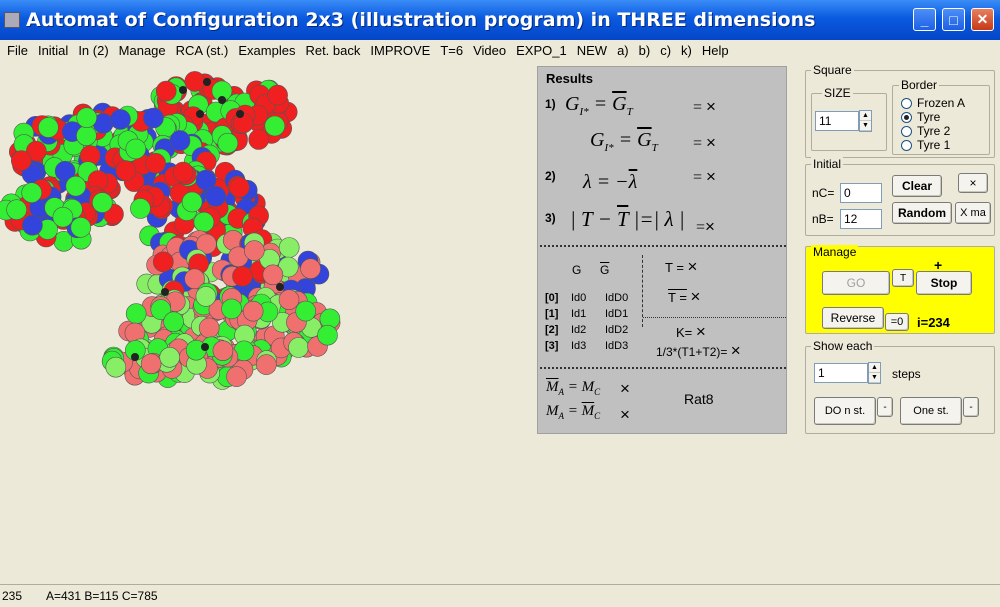  I want to click on xma-button: X ma, so click(973, 213).